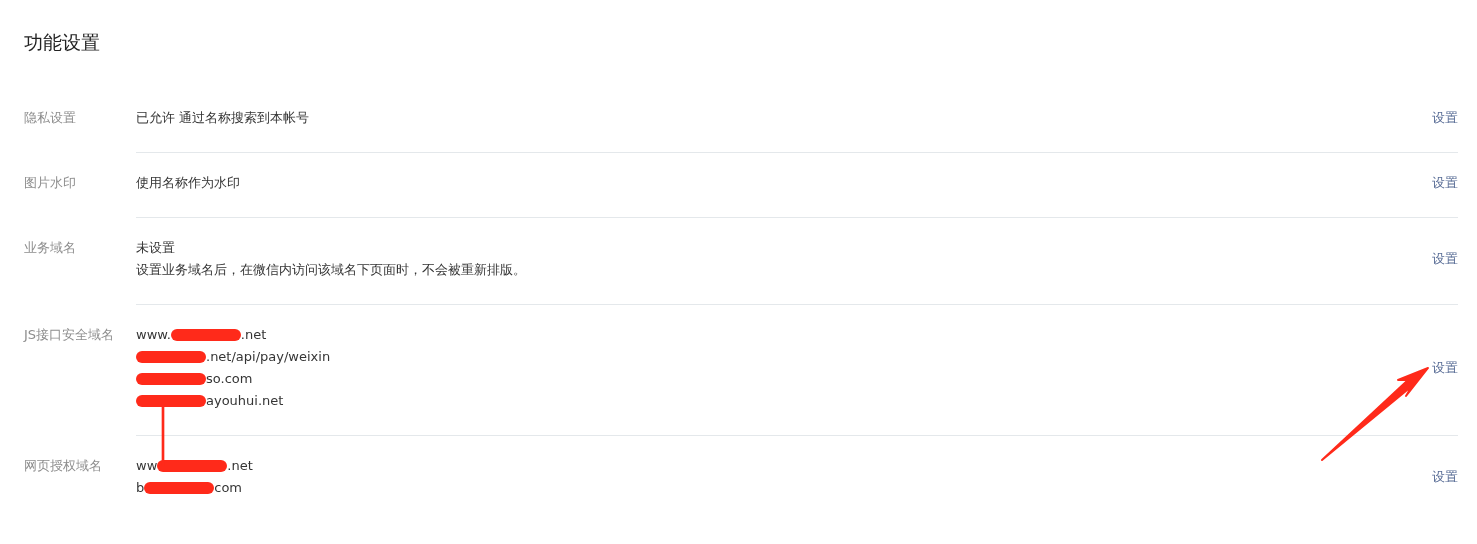  What do you see at coordinates (245, 401) in the screenshot?
I see `domain-text: ayouhui.net` at bounding box center [245, 401].